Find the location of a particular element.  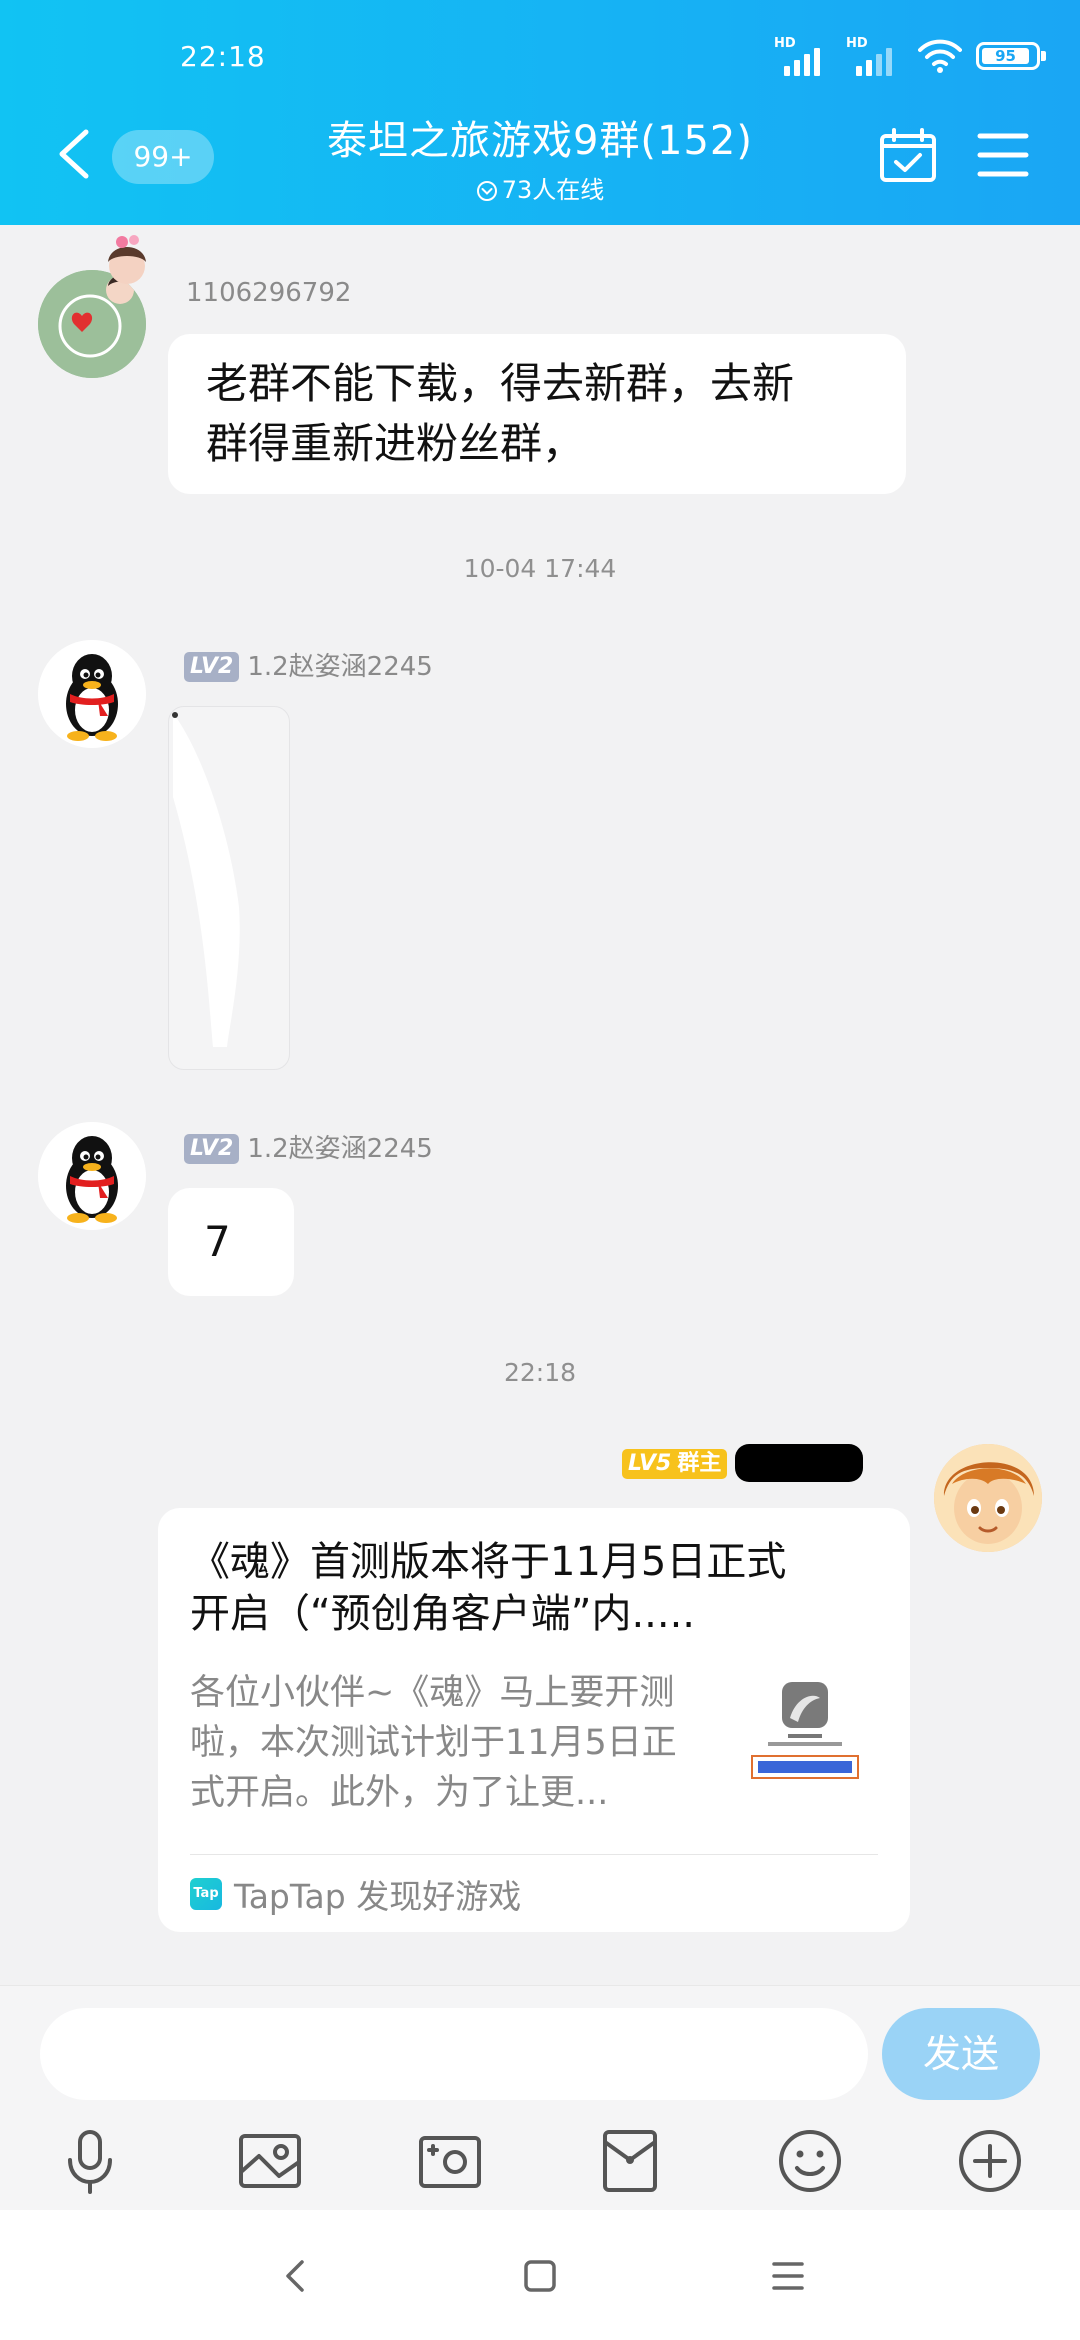

message-line: 群得重新进粉丝群， is located at coordinates (395, 443).